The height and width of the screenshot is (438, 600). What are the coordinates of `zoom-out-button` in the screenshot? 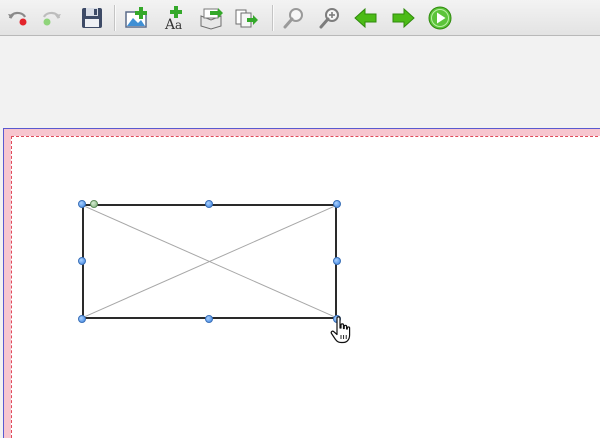 It's located at (294, 18).